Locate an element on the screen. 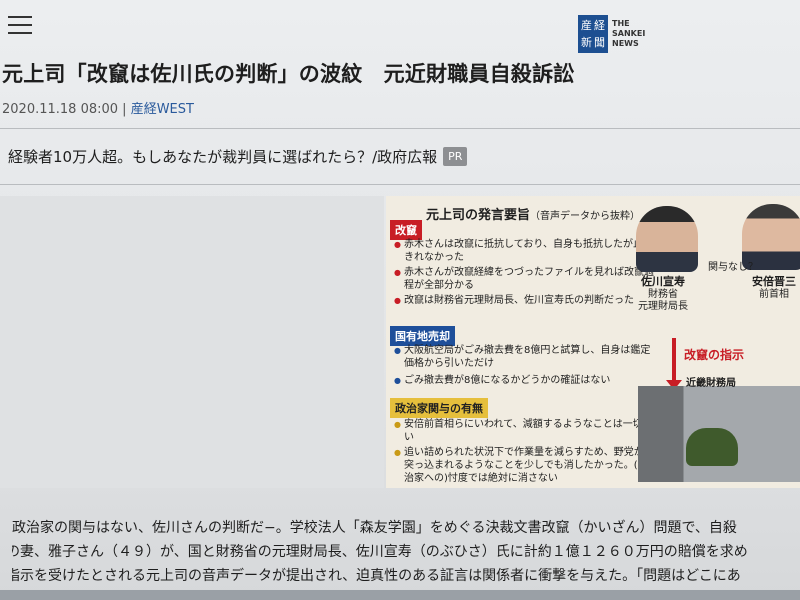  pr-badge: PR is located at coordinates (455, 156).